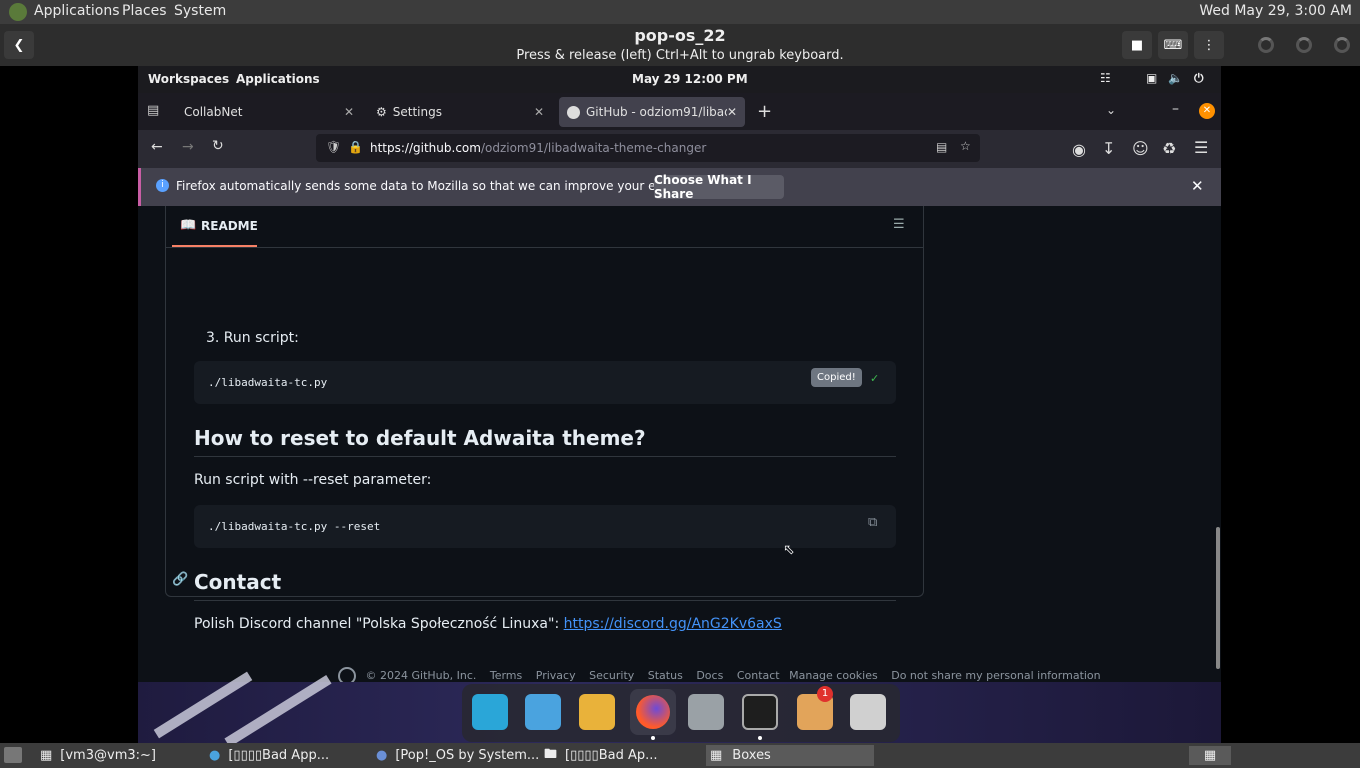 The image size is (1360, 768). Describe the element at coordinates (229, 226) in the screenshot. I see `readme-tab: README` at that location.